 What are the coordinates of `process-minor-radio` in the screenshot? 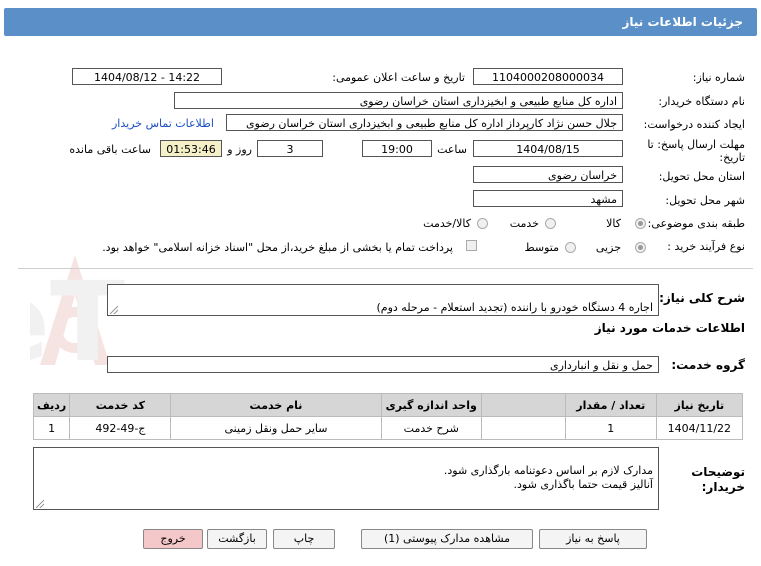 It's located at (640, 247).